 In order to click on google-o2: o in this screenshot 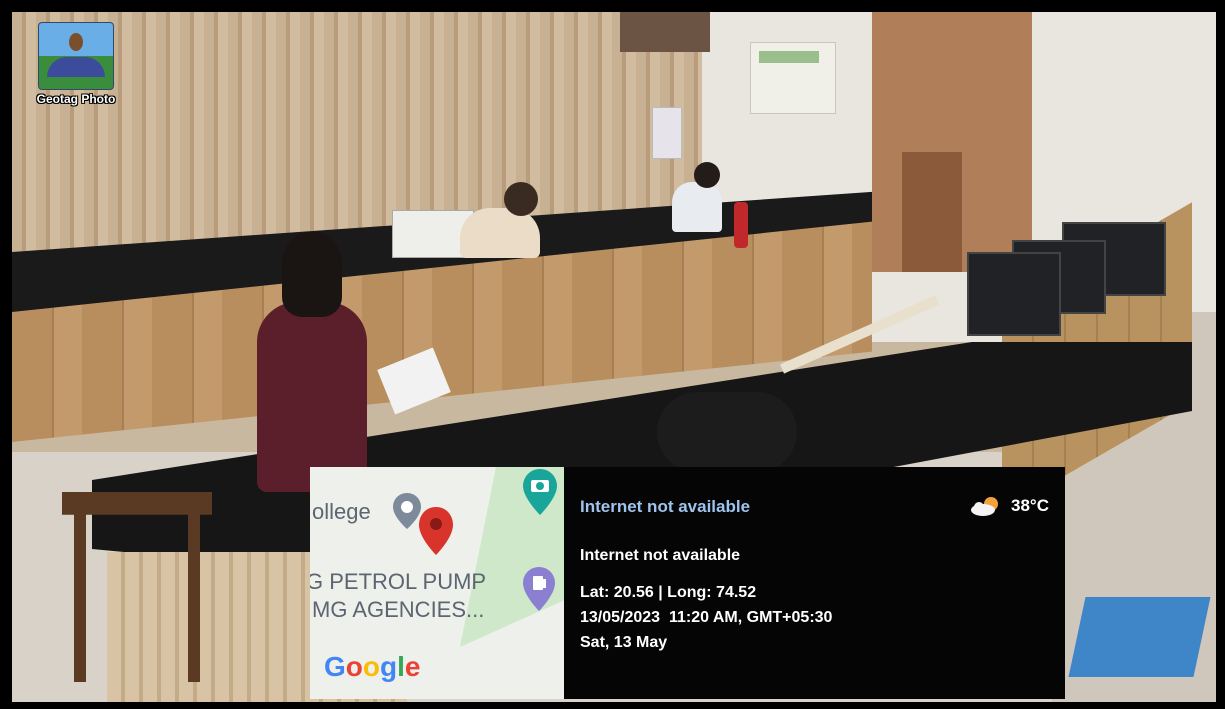, I will do `click(371, 666)`.